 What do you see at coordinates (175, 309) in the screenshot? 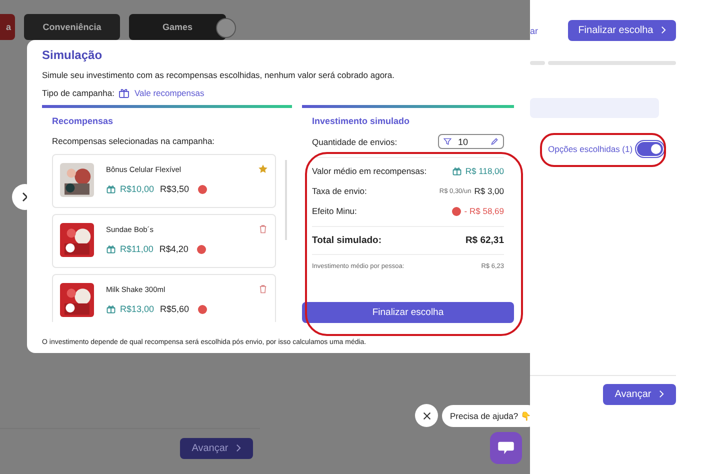
I see `reward-cost: R$5,60` at bounding box center [175, 309].